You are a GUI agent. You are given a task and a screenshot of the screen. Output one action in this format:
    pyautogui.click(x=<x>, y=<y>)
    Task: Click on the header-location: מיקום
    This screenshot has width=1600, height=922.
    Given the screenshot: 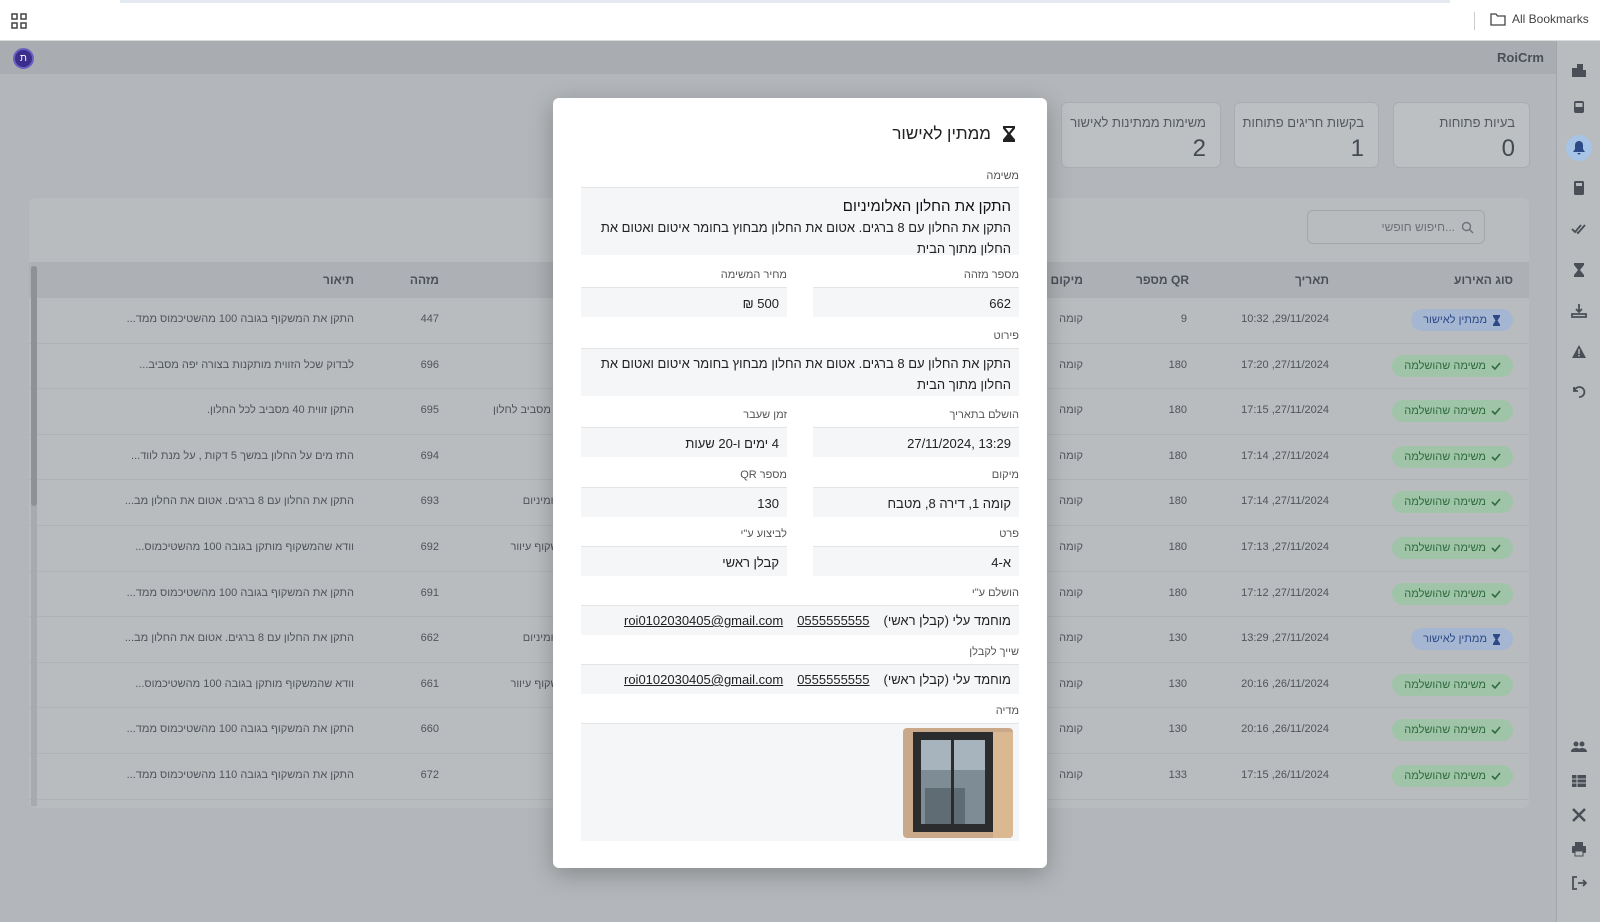 What is the action you would take?
    pyautogui.click(x=1067, y=280)
    